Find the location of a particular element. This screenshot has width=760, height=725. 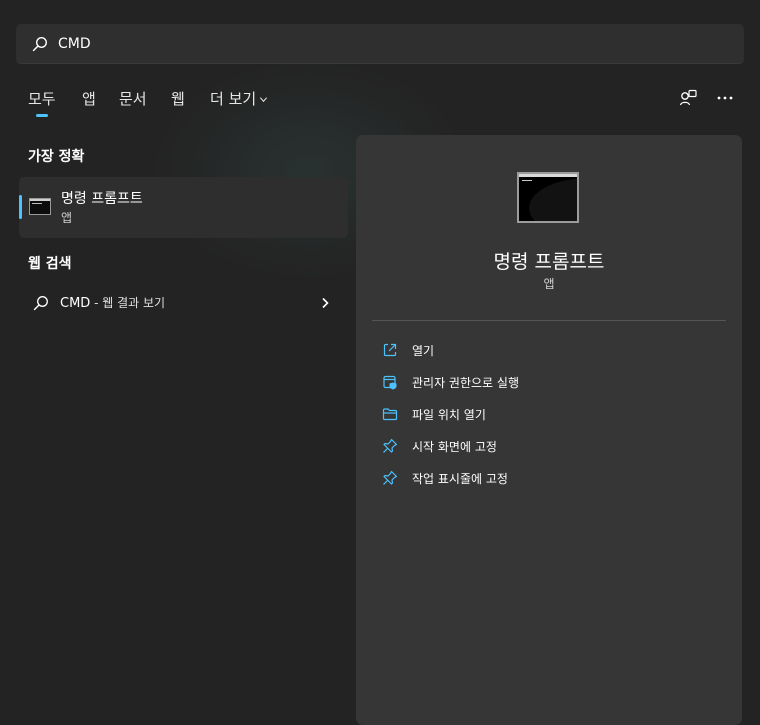

action-pin-to-taskbar-label: 작업 표시줄에 고정 is located at coordinates (460, 479).